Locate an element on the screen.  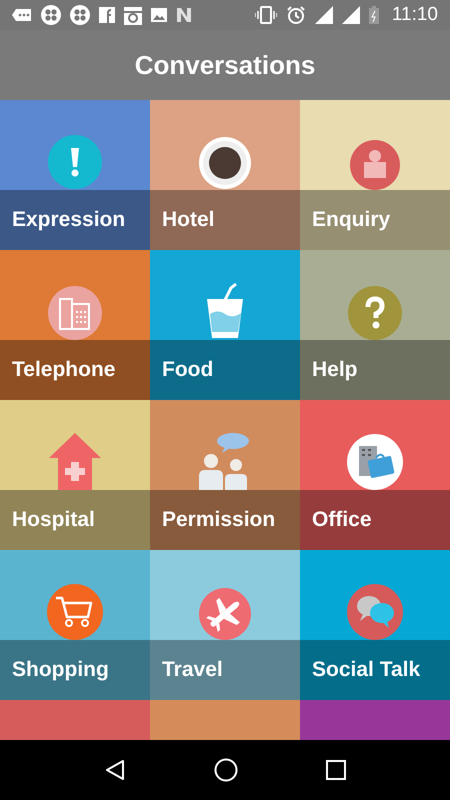
category-tile: Office is located at coordinates (375, 475).